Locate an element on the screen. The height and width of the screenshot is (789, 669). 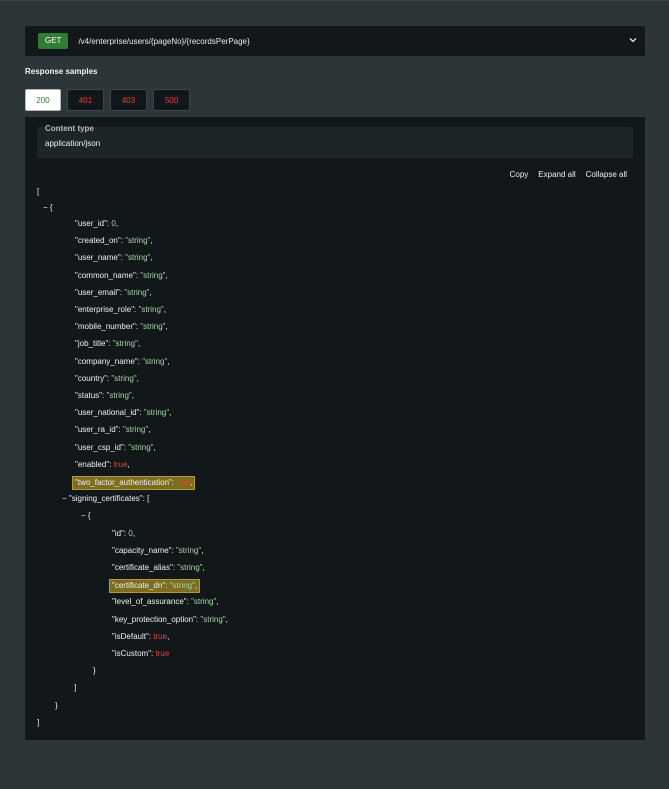
json-key: "country" is located at coordinates (91, 378).